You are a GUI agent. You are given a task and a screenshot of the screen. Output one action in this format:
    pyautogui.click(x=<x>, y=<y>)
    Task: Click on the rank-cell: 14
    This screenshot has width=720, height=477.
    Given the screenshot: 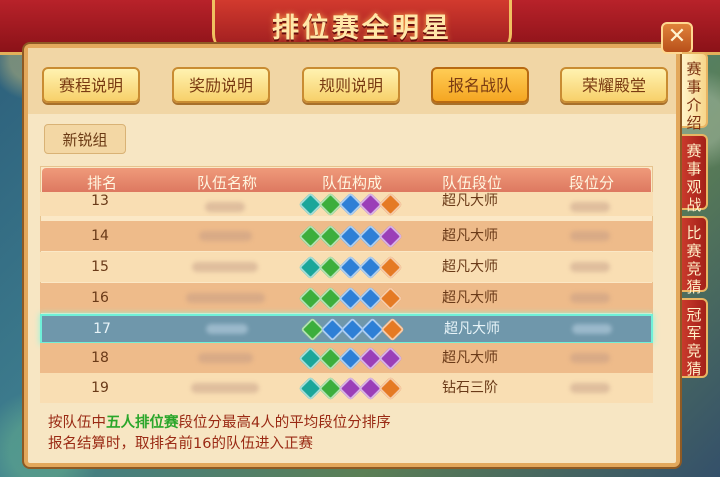 What is the action you would take?
    pyautogui.click(x=100, y=236)
    